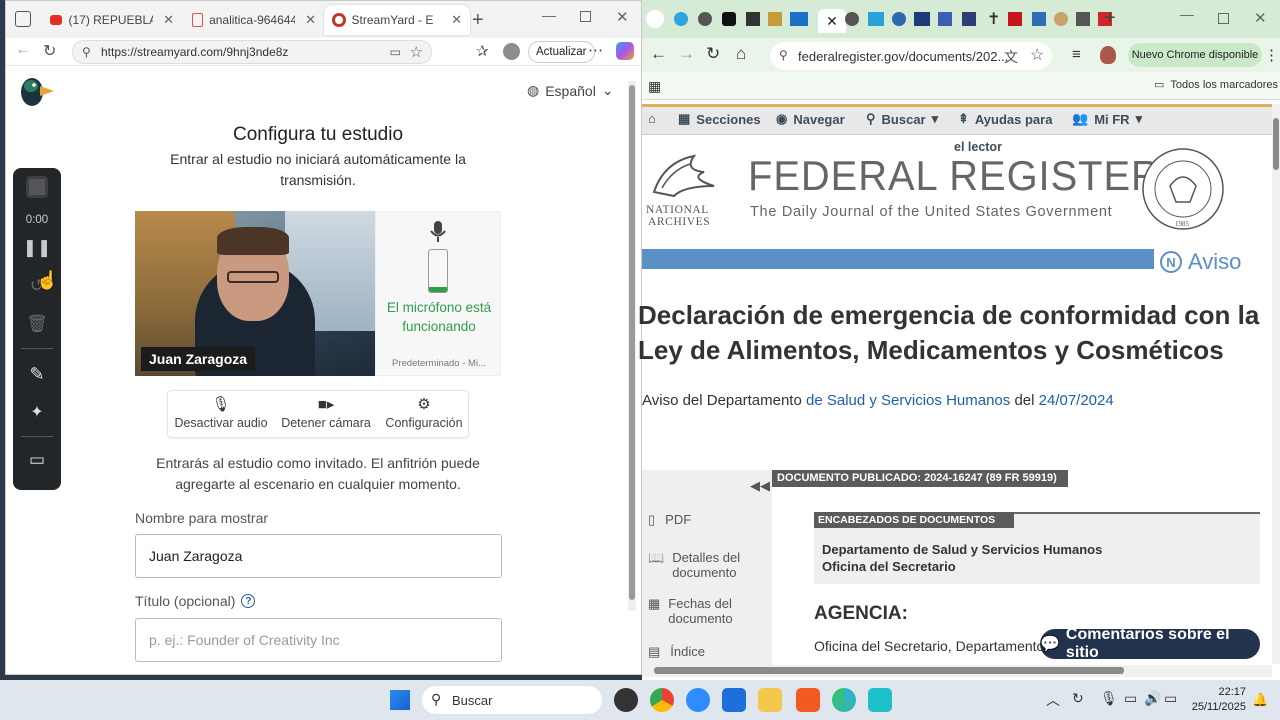  Describe the element at coordinates (395, 52) in the screenshot. I see `cast-icon: ▭` at that location.